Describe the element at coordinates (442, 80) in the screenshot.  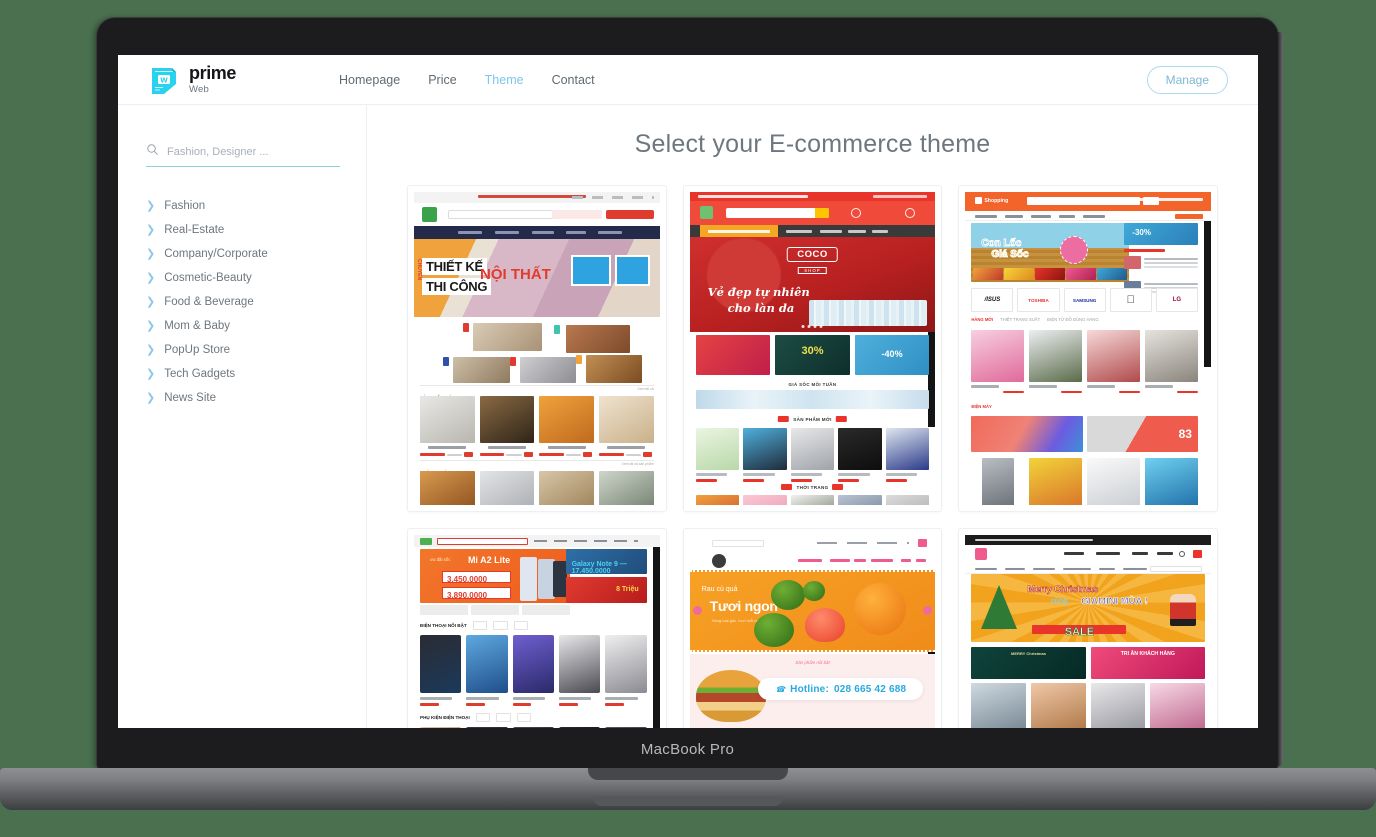
I see `nav-link-price: Price` at that location.